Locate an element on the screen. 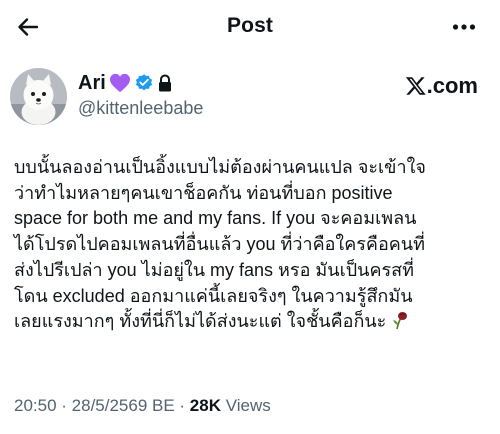 This screenshot has height=434, width=500. post-date: 28/5/2569 BE is located at coordinates (123, 405).